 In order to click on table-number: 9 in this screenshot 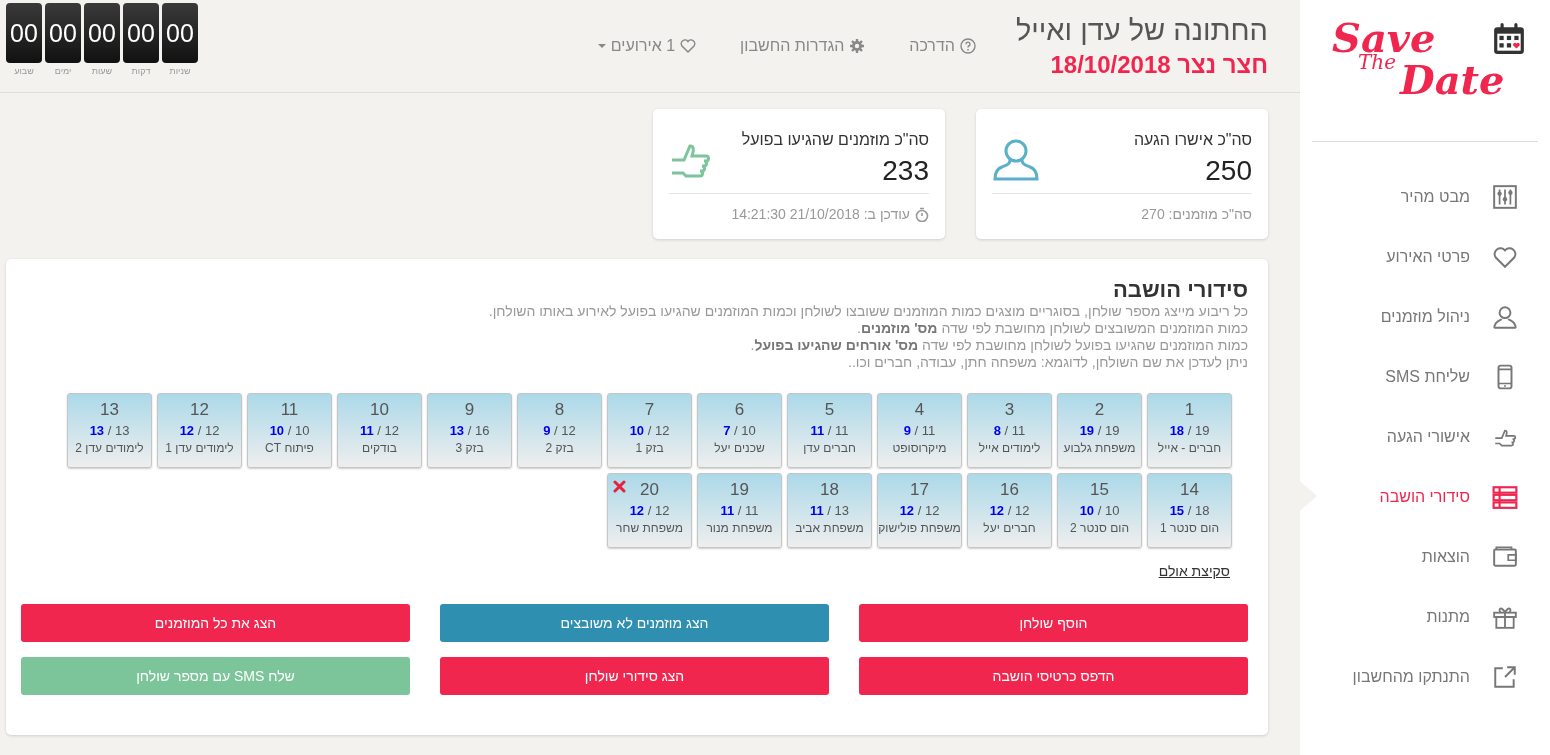, I will do `click(469, 410)`.